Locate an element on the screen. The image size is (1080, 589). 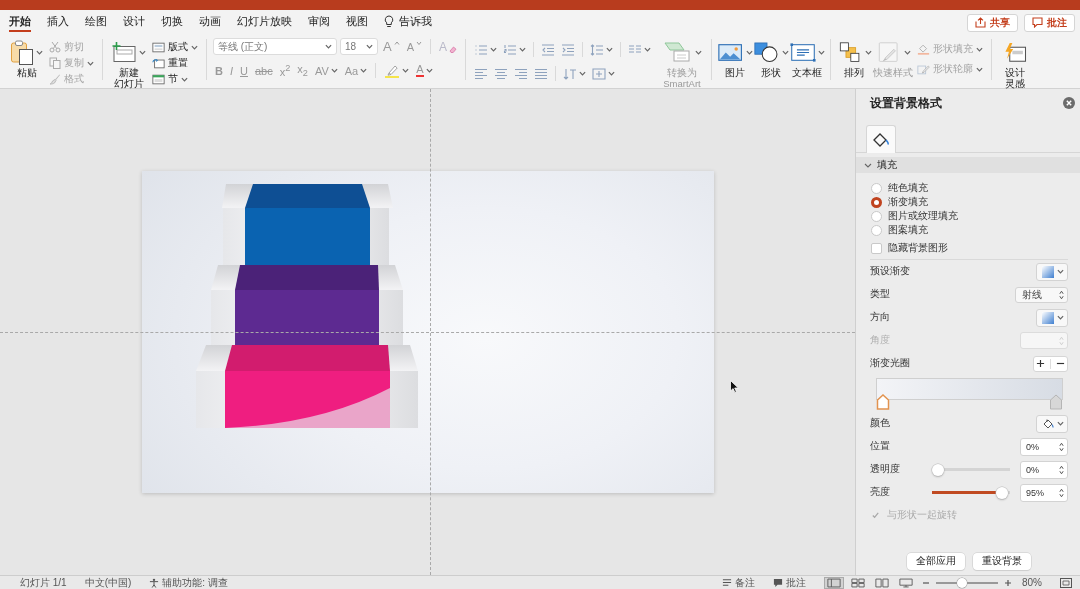
tell-me-button: 告诉我 is located at coordinates (408, 21).